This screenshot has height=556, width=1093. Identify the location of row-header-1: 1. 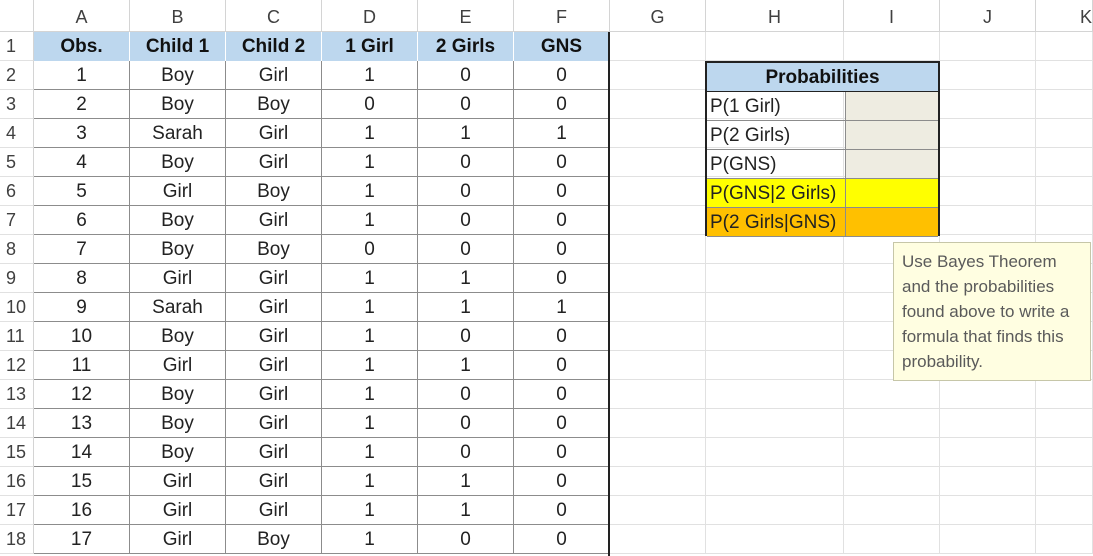
(17, 46).